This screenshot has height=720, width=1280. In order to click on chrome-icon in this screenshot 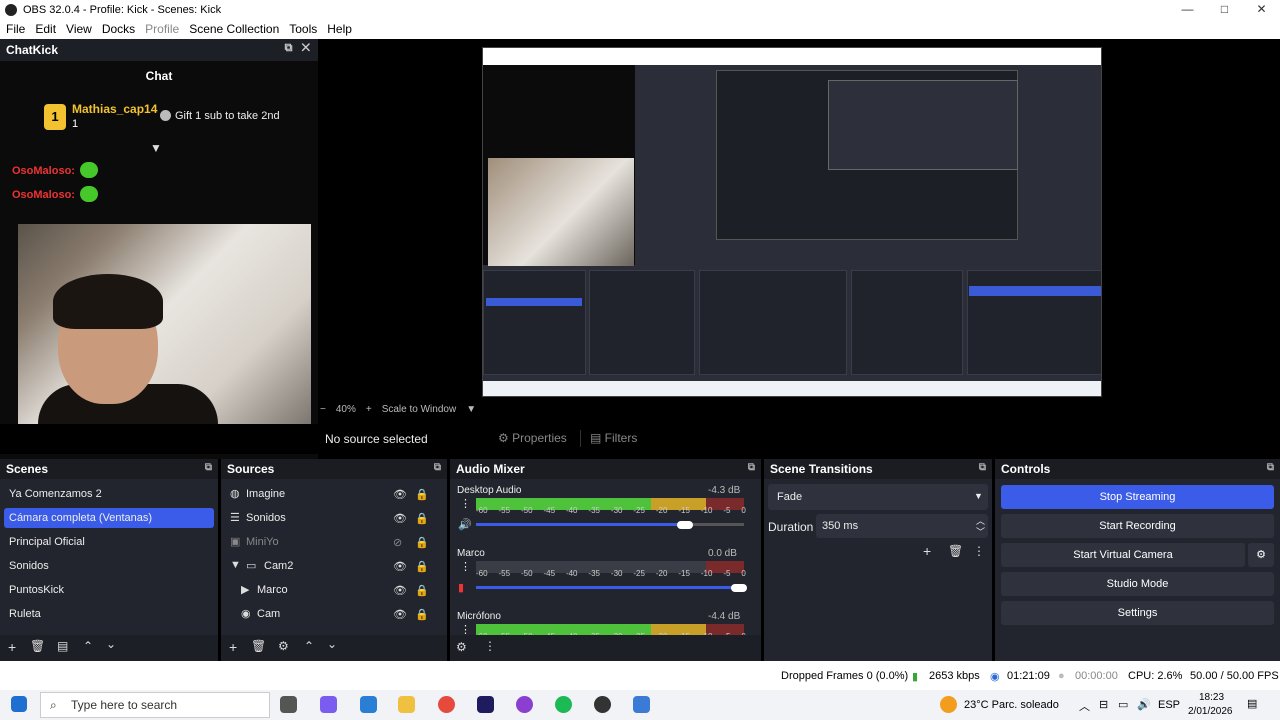, I will do `click(446, 704)`.